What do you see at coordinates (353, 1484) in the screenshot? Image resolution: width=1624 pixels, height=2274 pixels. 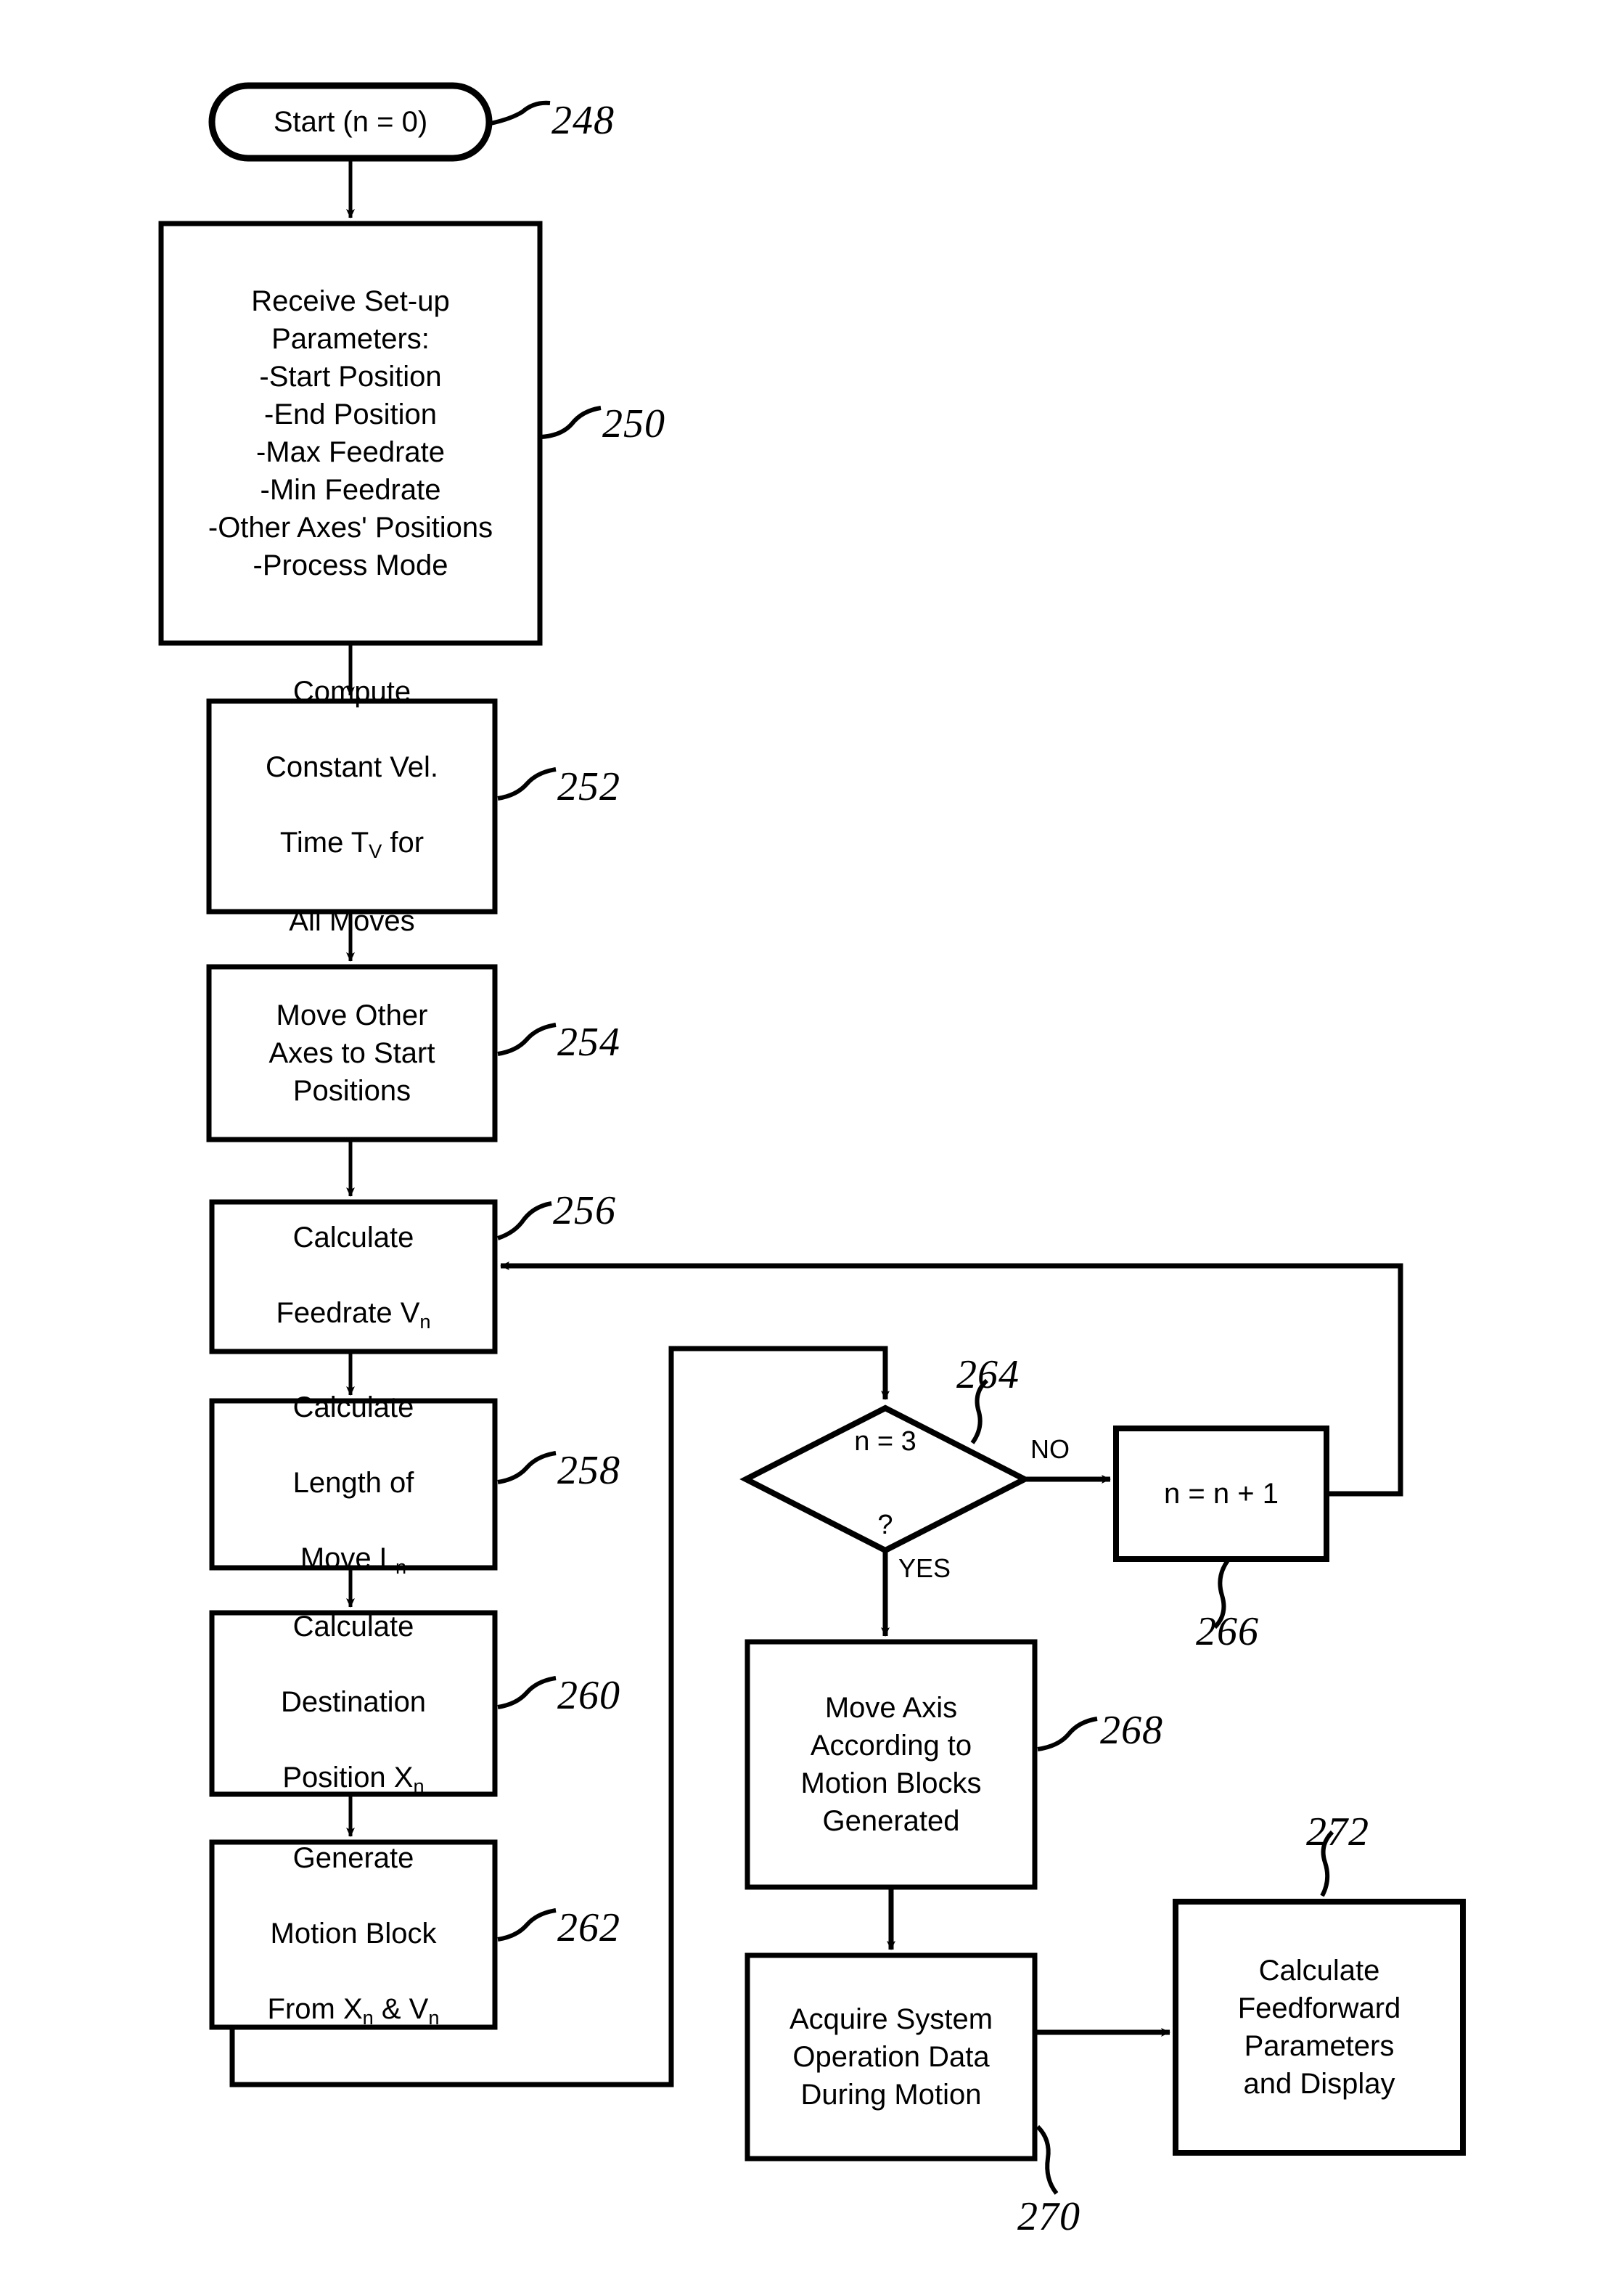 I see `calc-length-box-shape` at bounding box center [353, 1484].